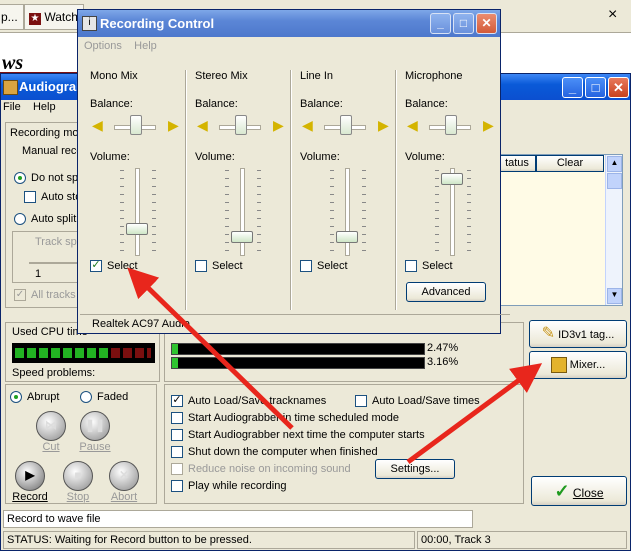  Describe the element at coordinates (486, 23) in the screenshot. I see `rec-close-button: ✕` at that location.